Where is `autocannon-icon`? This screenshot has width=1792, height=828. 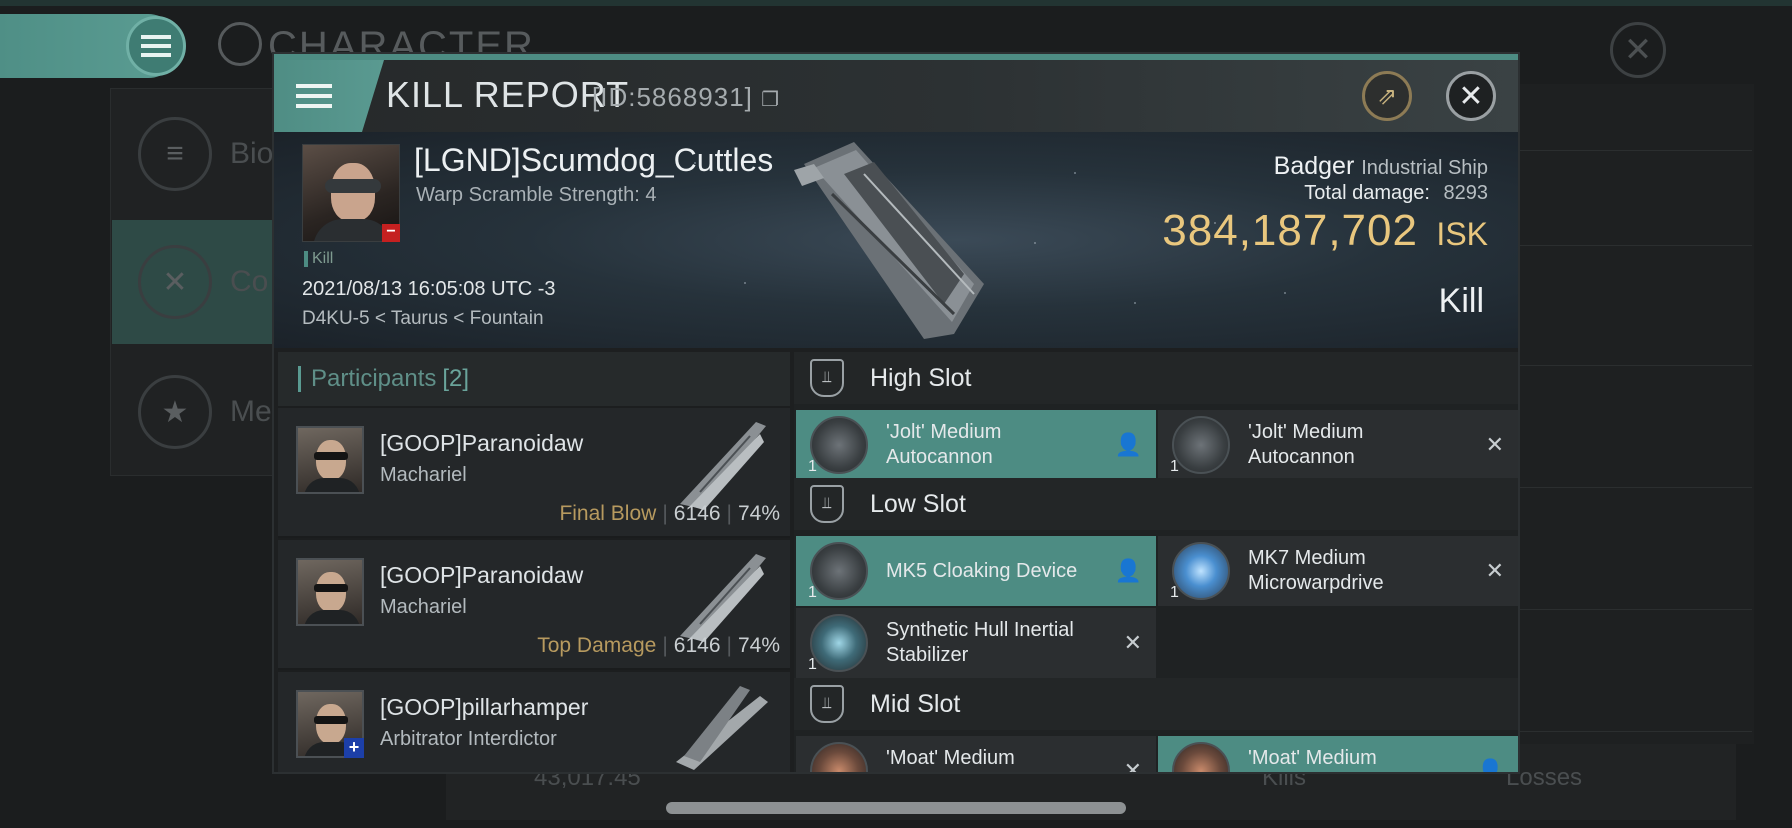 autocannon-icon is located at coordinates (1201, 445).